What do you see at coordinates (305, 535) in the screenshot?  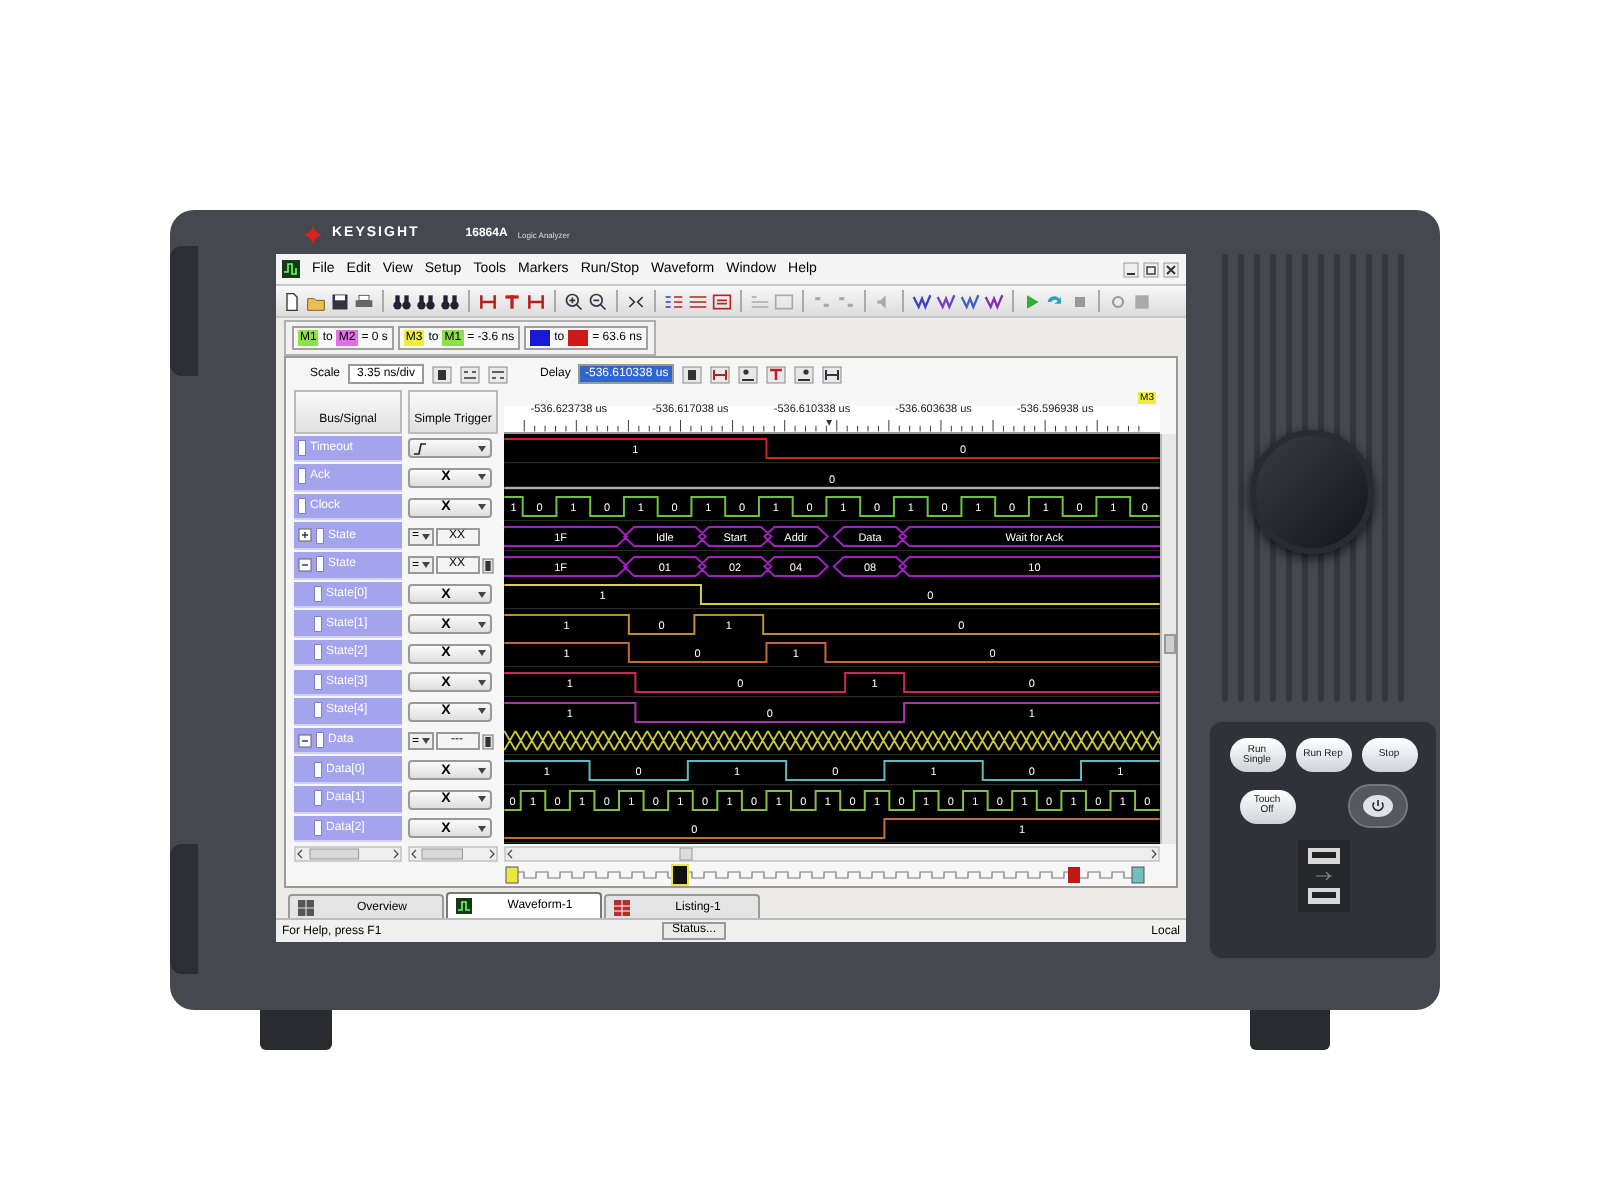 I see `expand-icon` at bounding box center [305, 535].